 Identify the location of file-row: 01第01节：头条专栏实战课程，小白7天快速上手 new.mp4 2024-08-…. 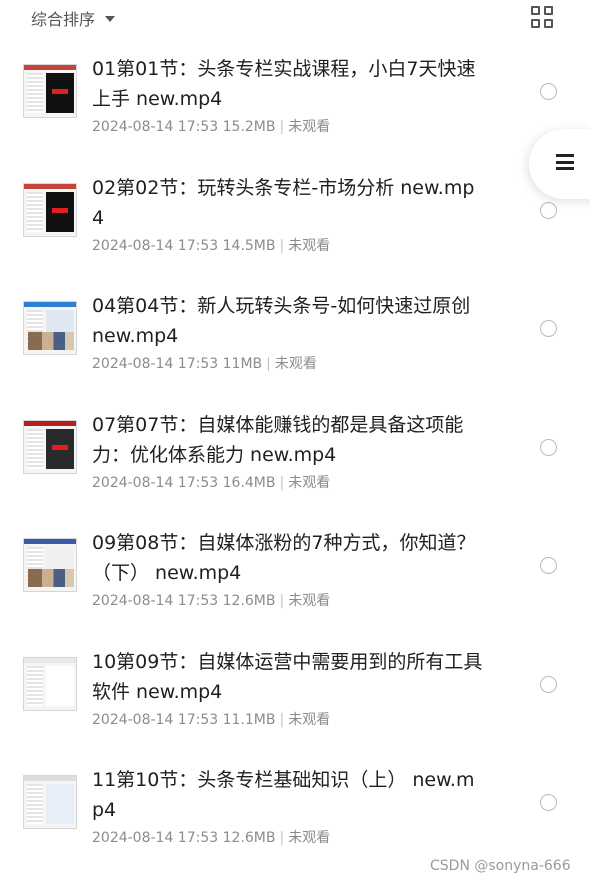
(295, 99).